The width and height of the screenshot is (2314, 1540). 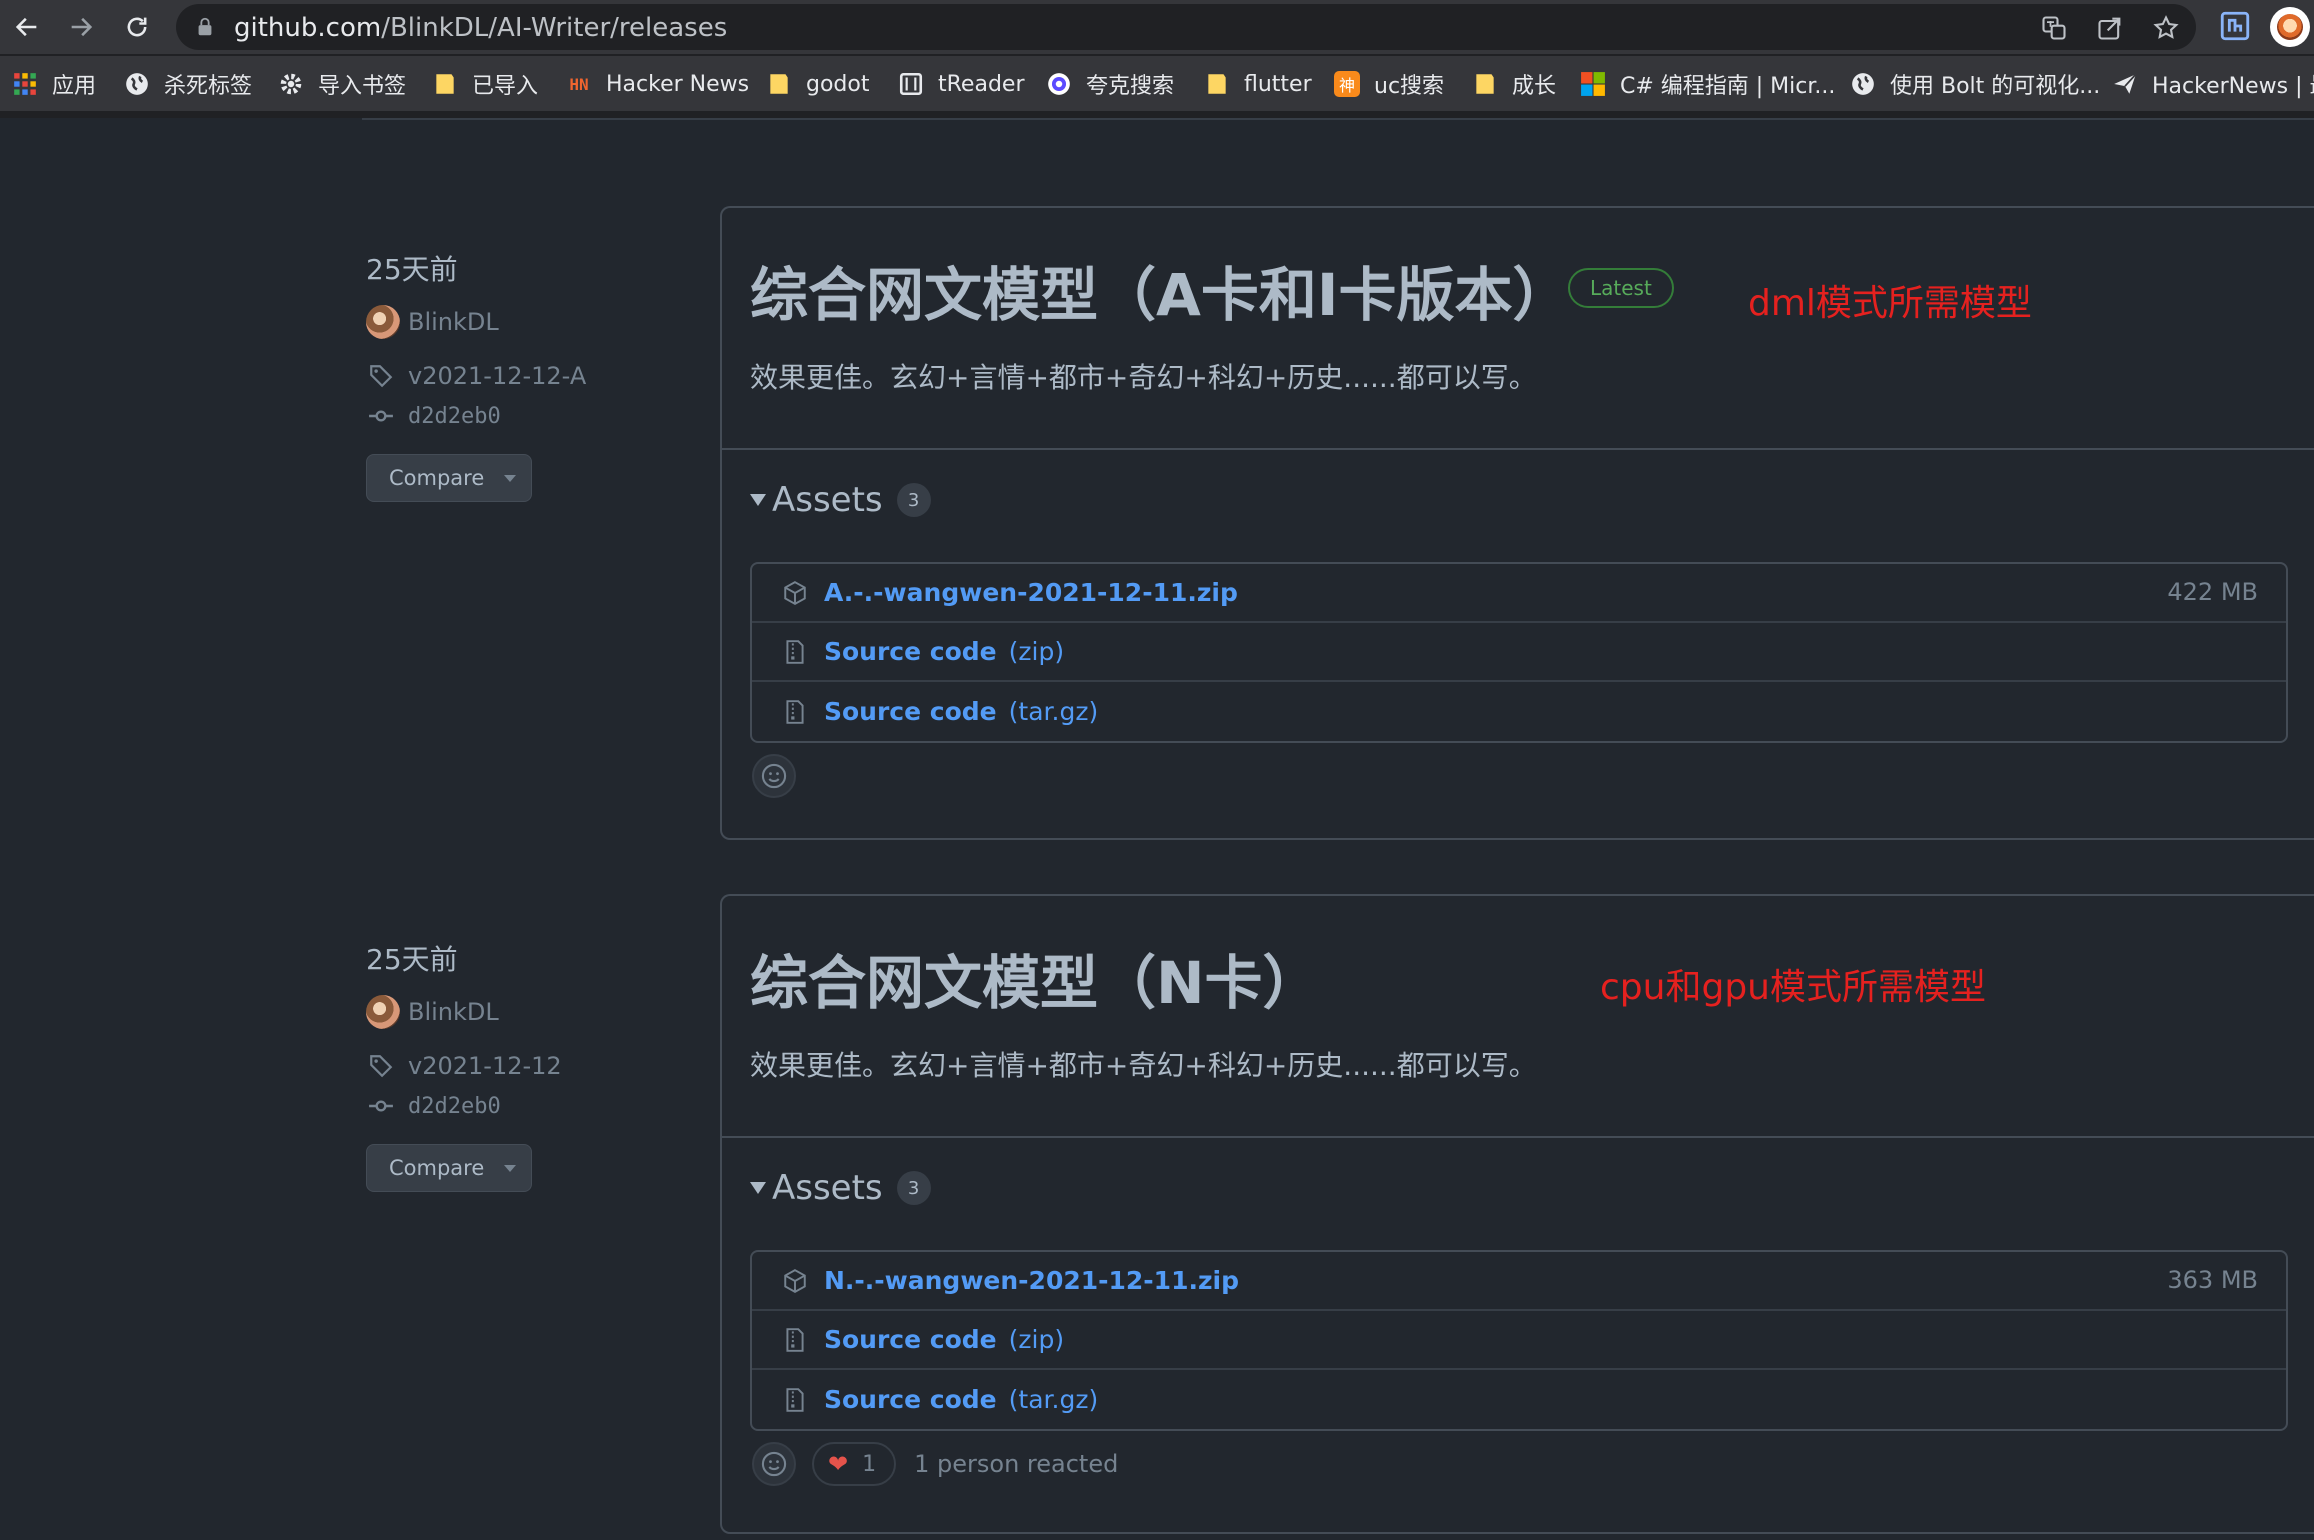 What do you see at coordinates (1519, 593) in the screenshot?
I see `asset-row: A.-.-wangwen-2021-12-11.zip 422 MB` at bounding box center [1519, 593].